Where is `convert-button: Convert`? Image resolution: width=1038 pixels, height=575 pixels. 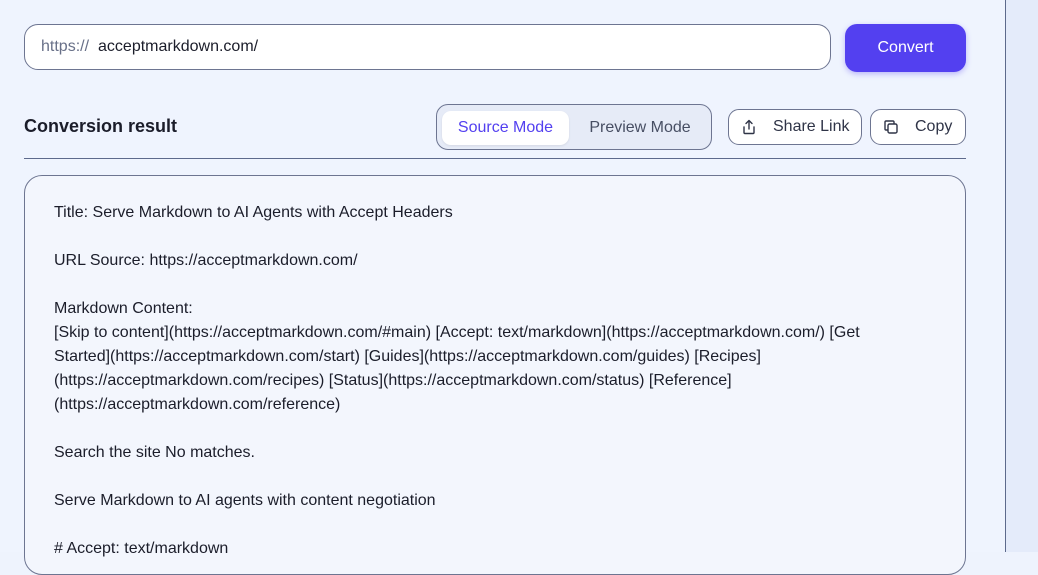 convert-button: Convert is located at coordinates (905, 48).